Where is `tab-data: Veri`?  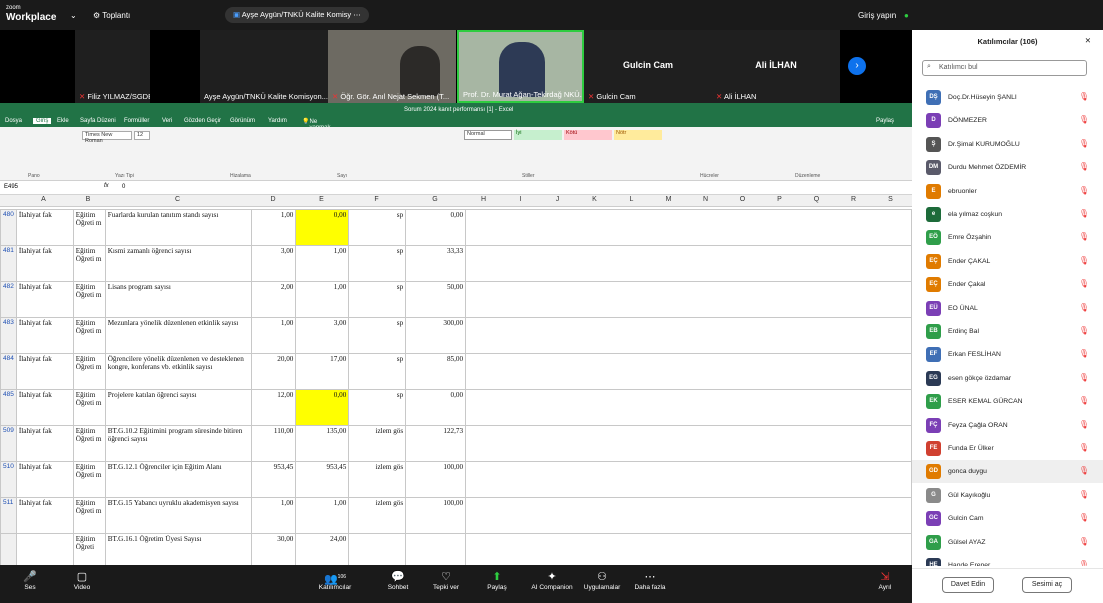
tab-data: Veri is located at coordinates (167, 121).